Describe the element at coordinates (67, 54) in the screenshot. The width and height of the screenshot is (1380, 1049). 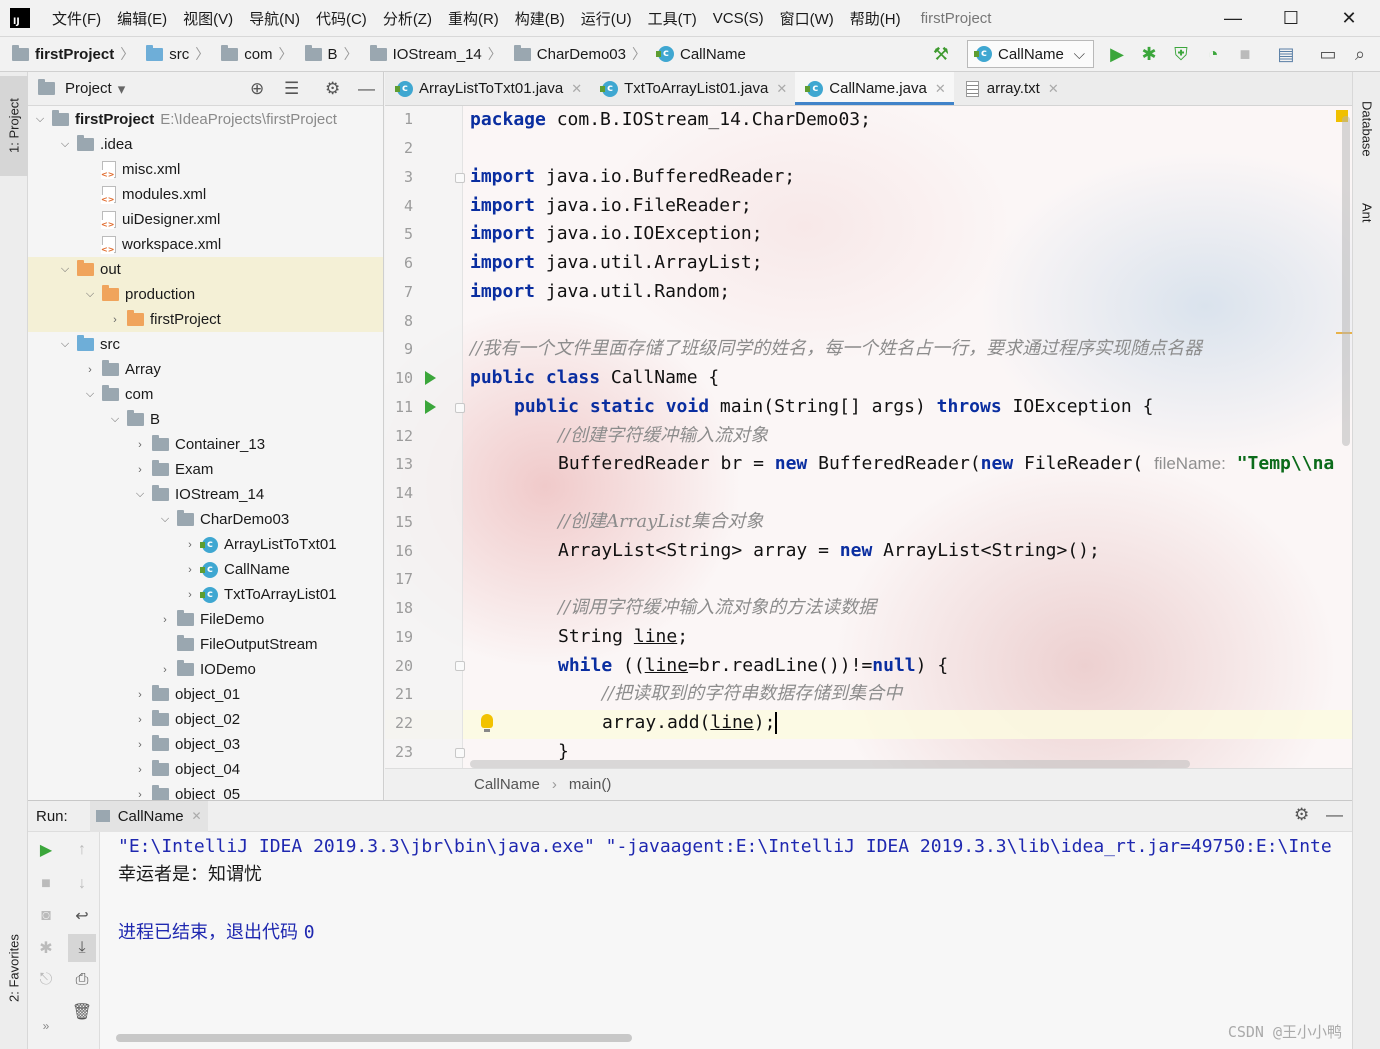
I see `crumb-project: firstProject 〉` at that location.